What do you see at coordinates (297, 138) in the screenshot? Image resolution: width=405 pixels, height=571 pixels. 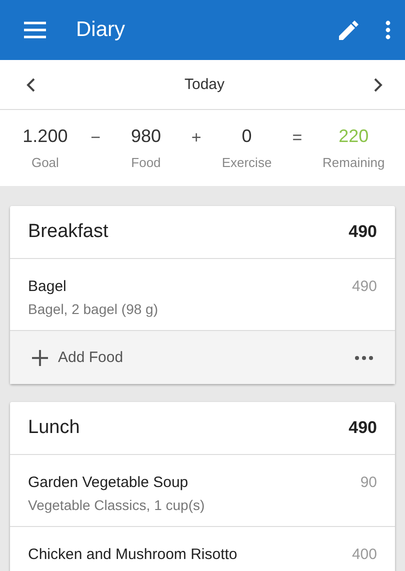 I see `operator-sign: =` at bounding box center [297, 138].